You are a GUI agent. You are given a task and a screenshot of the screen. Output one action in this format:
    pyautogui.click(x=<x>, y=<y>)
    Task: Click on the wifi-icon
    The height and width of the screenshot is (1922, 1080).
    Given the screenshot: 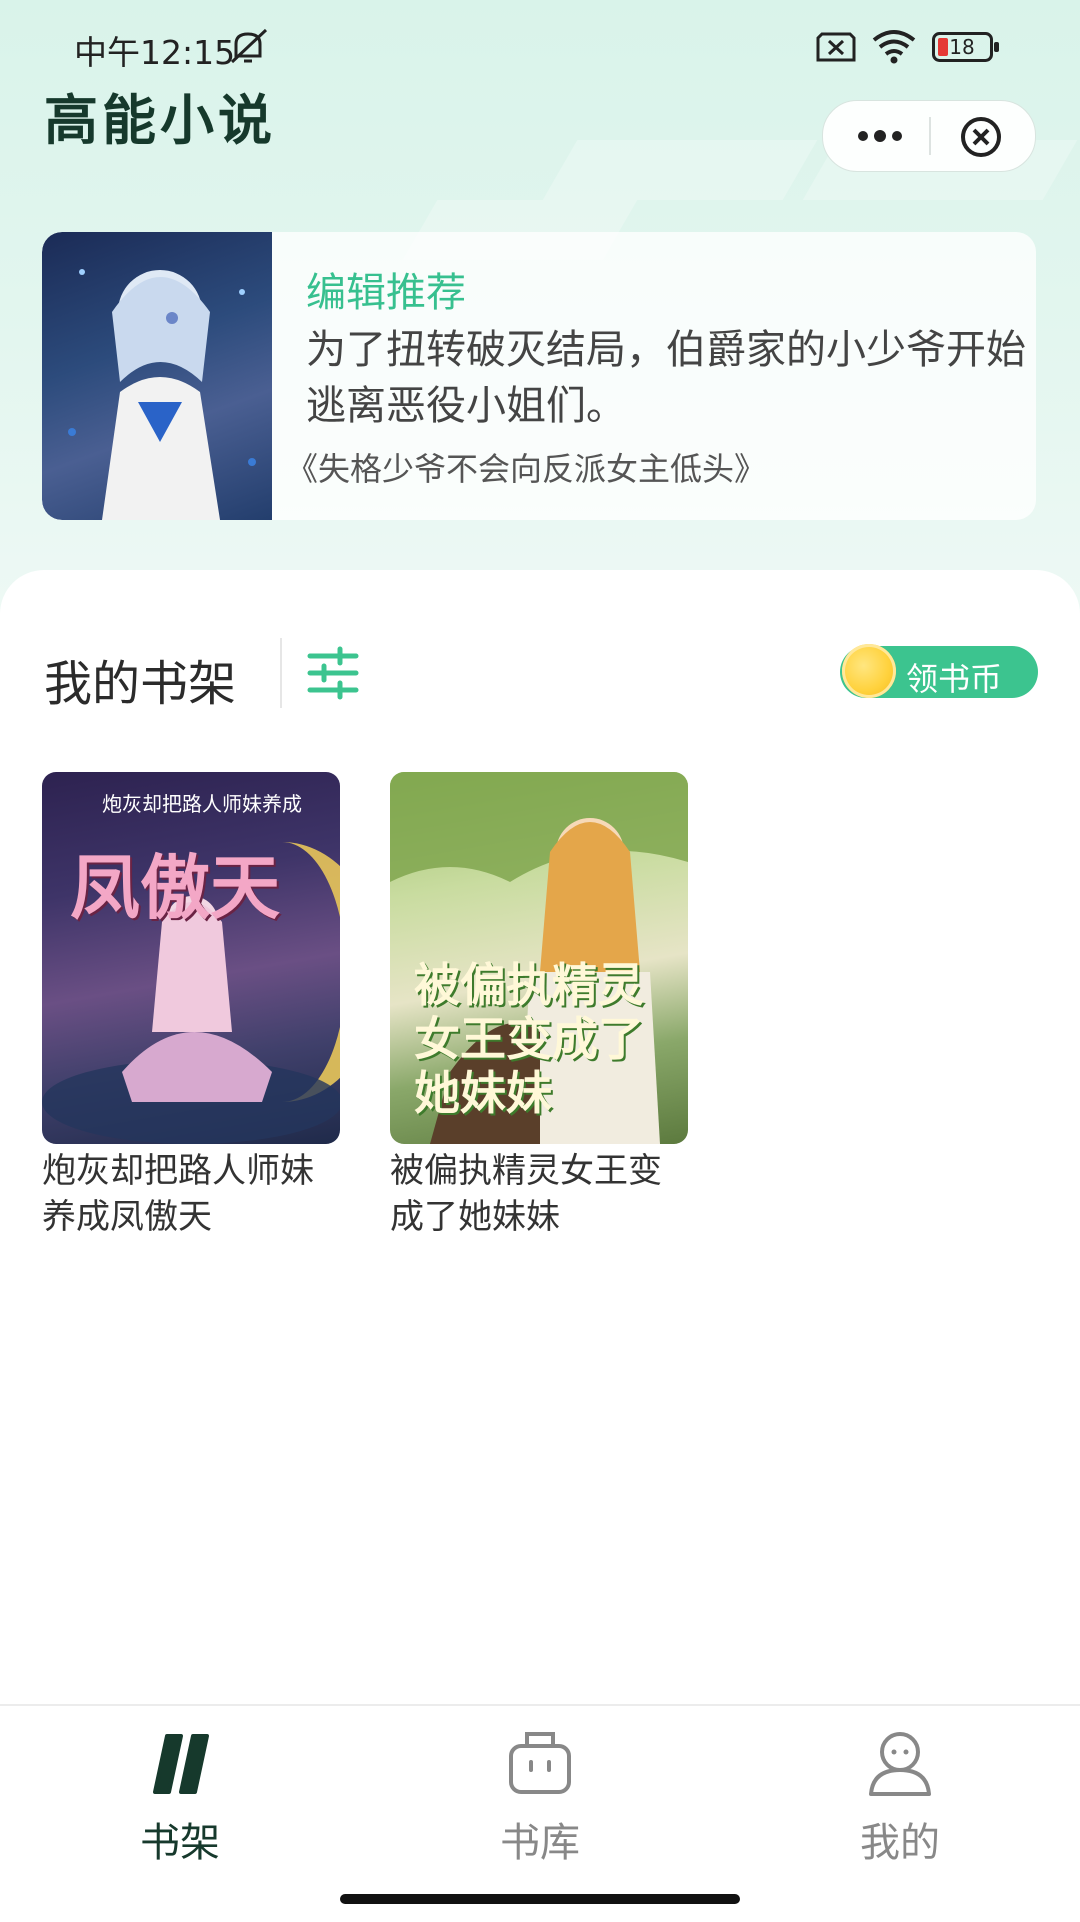 What is the action you would take?
    pyautogui.click(x=894, y=47)
    